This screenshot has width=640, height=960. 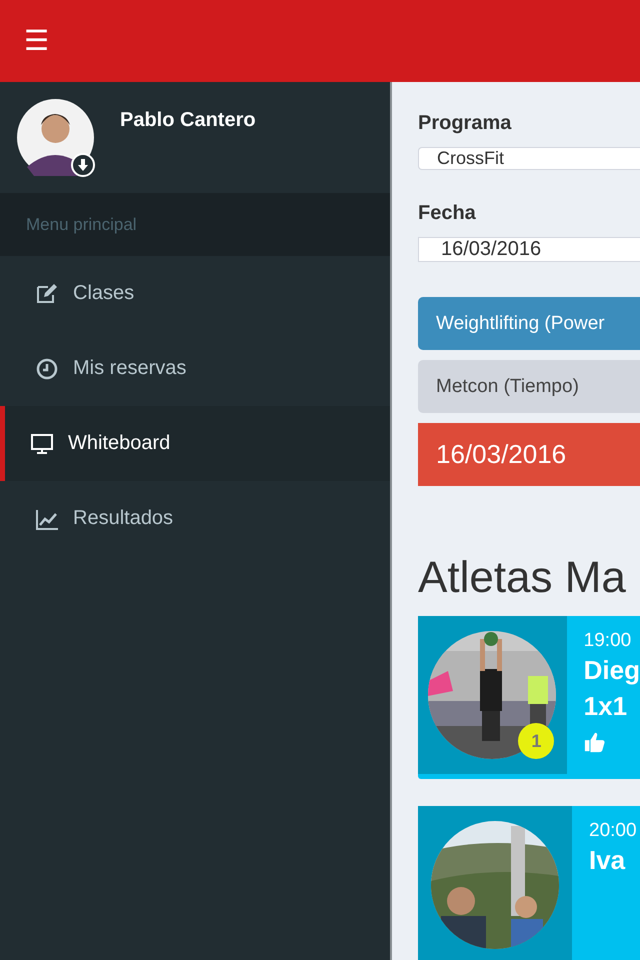 I want to click on section-heading: Atletas Ma, so click(x=522, y=578).